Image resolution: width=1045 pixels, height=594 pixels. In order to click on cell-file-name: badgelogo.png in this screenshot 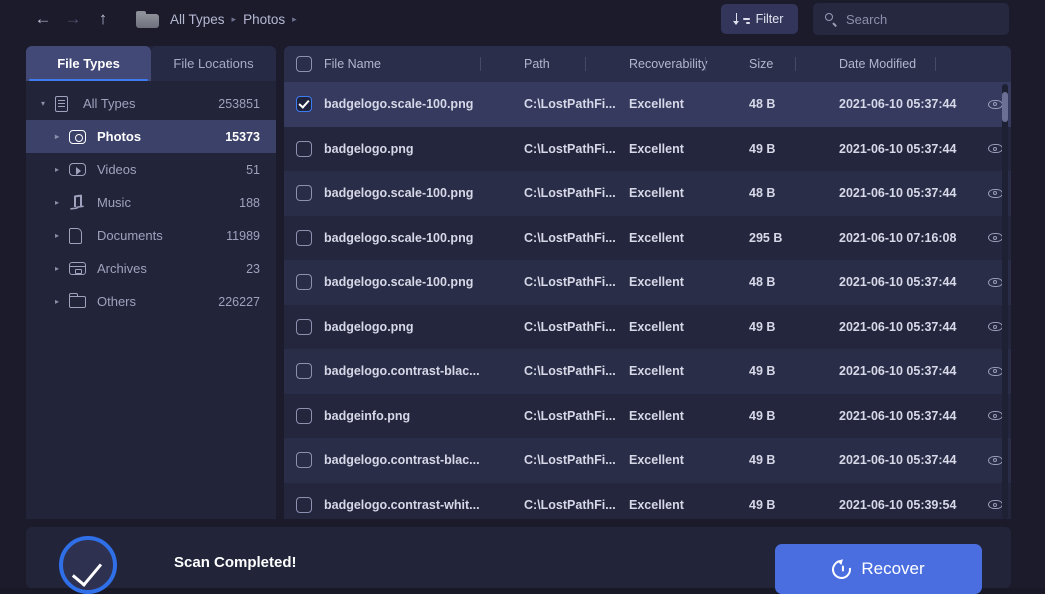, I will do `click(369, 148)`.